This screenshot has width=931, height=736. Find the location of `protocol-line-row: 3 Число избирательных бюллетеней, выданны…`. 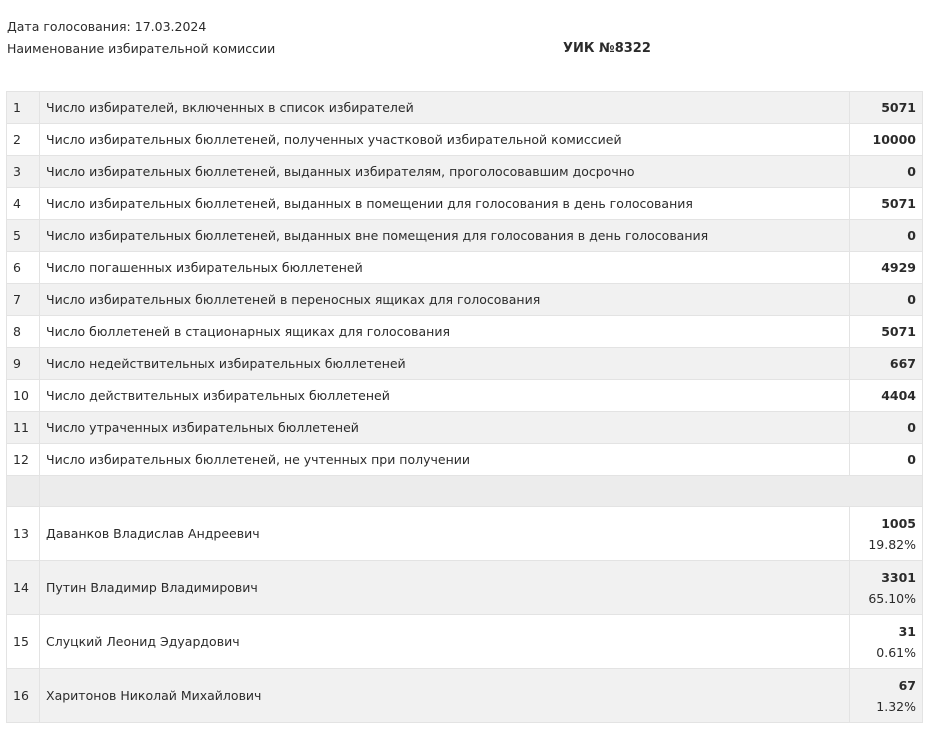

protocol-line-row: 3 Число избирательных бюллетеней, выданны… is located at coordinates (464, 171).